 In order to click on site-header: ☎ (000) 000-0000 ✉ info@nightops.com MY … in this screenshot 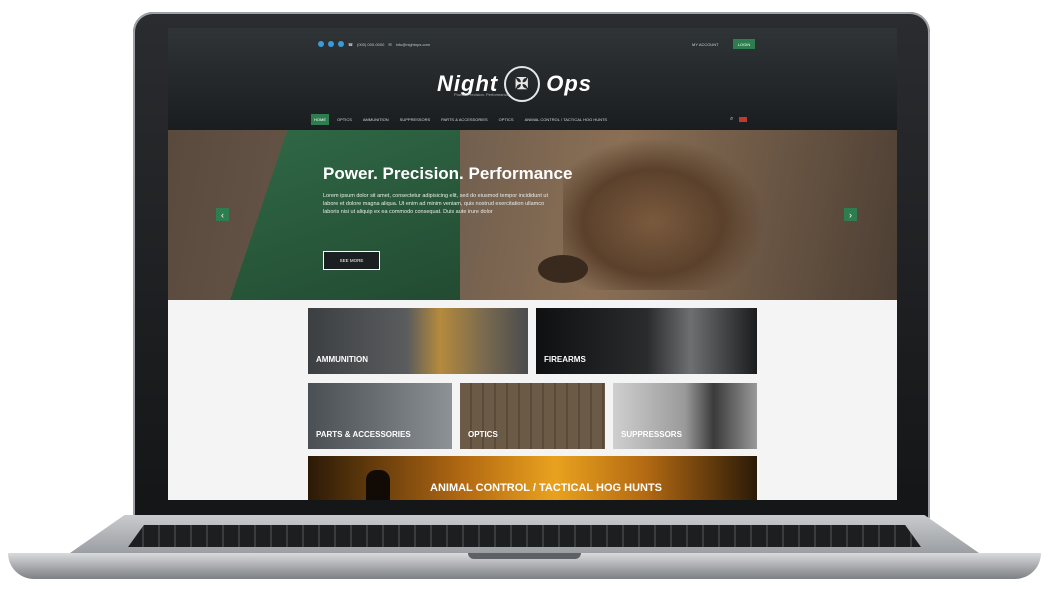, I will do `click(532, 79)`.